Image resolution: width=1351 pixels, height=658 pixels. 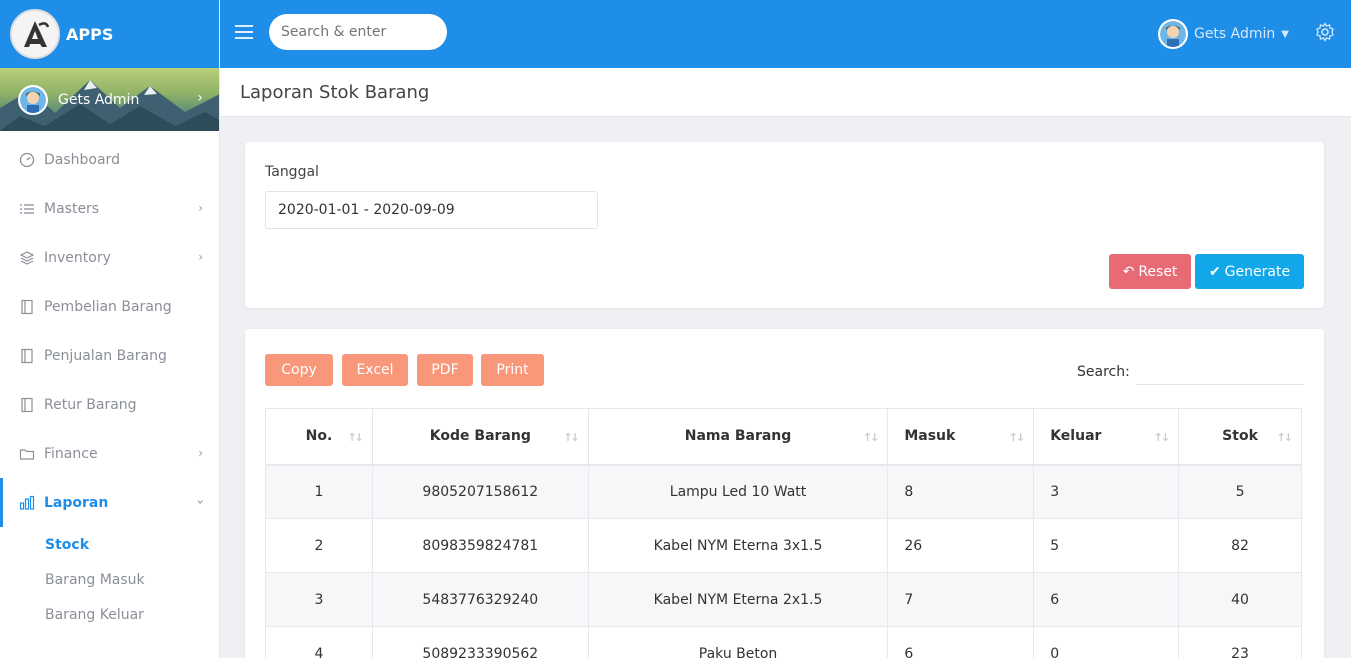 What do you see at coordinates (319, 642) in the screenshot?
I see `cell-no: 4` at bounding box center [319, 642].